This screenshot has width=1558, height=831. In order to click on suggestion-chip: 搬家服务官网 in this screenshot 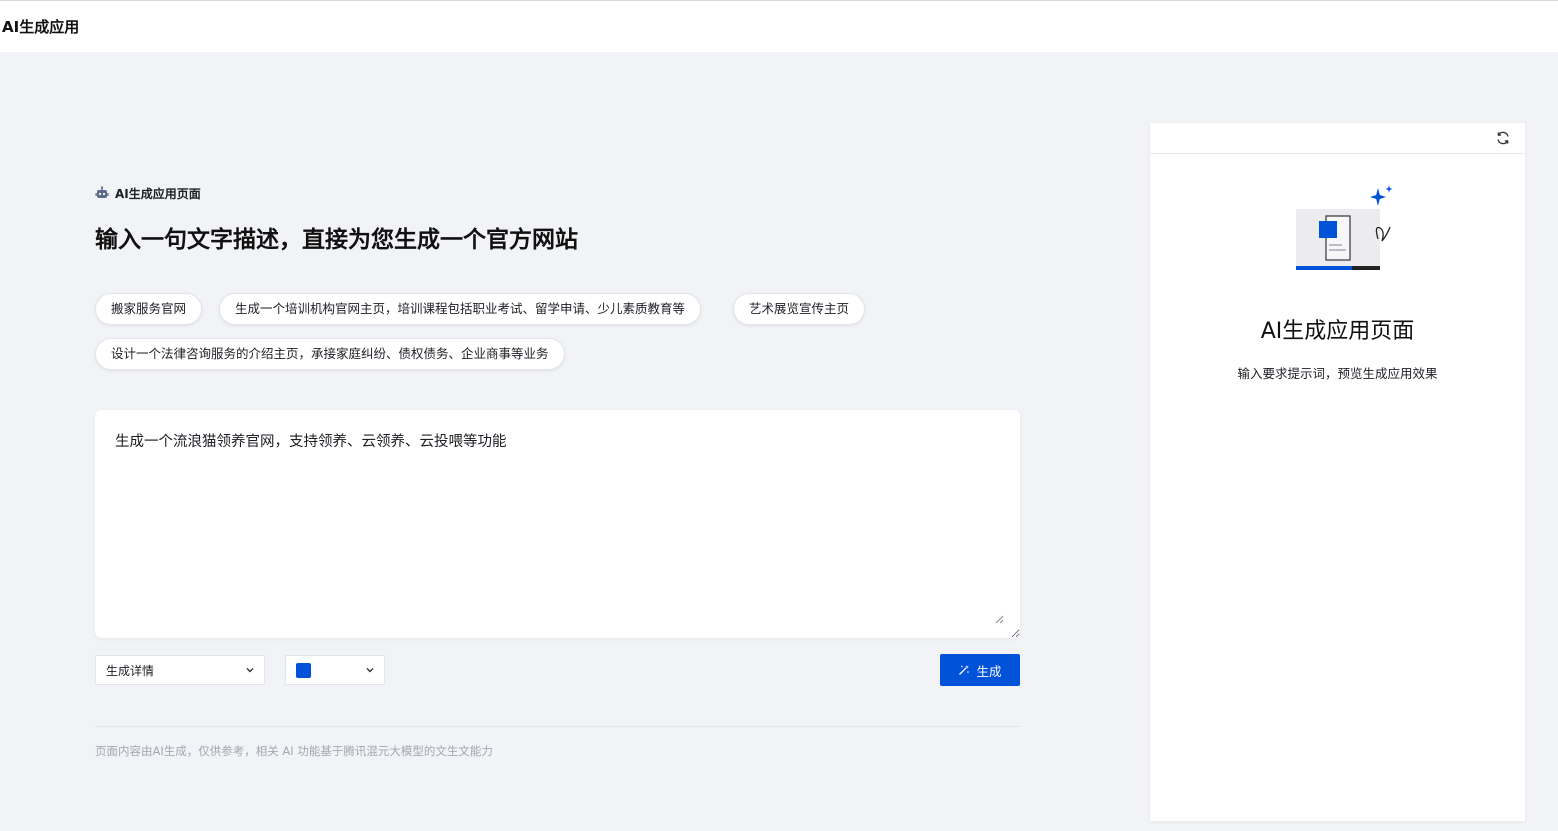, I will do `click(149, 309)`.